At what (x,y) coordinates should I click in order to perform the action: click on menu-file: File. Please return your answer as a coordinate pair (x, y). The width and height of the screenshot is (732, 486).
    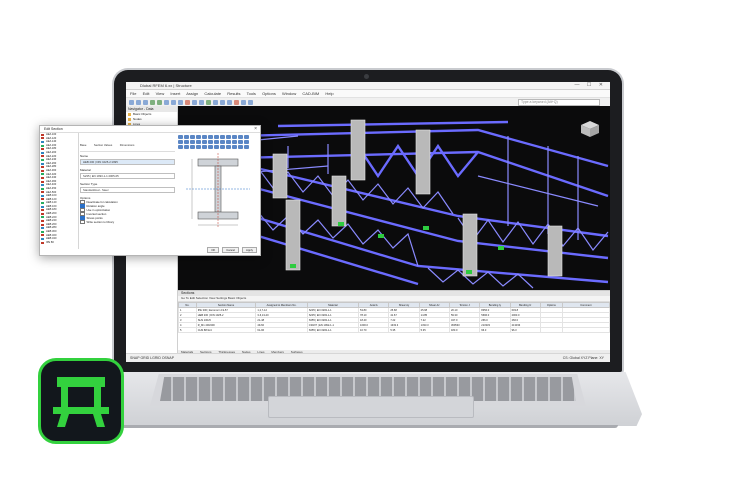
    Looking at the image, I should click on (133, 93).